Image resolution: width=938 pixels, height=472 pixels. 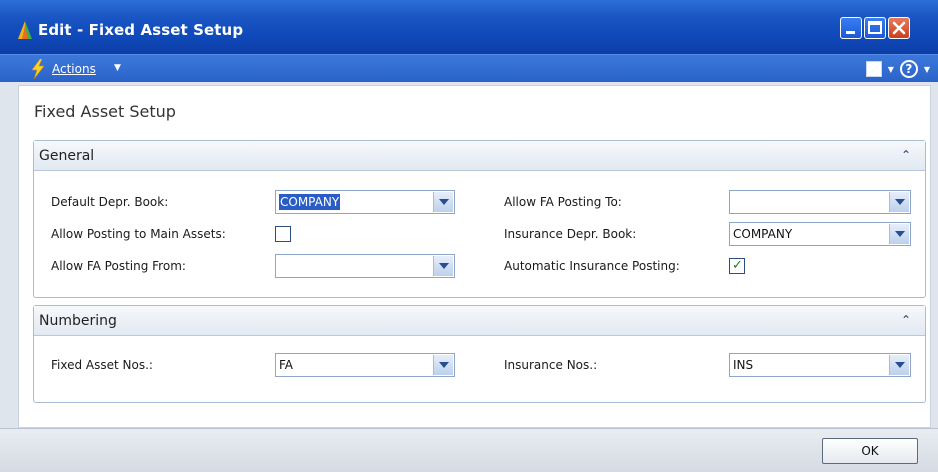 What do you see at coordinates (118, 266) in the screenshot?
I see `allow-fa-posting-from-label: Allow FA Posting From:` at bounding box center [118, 266].